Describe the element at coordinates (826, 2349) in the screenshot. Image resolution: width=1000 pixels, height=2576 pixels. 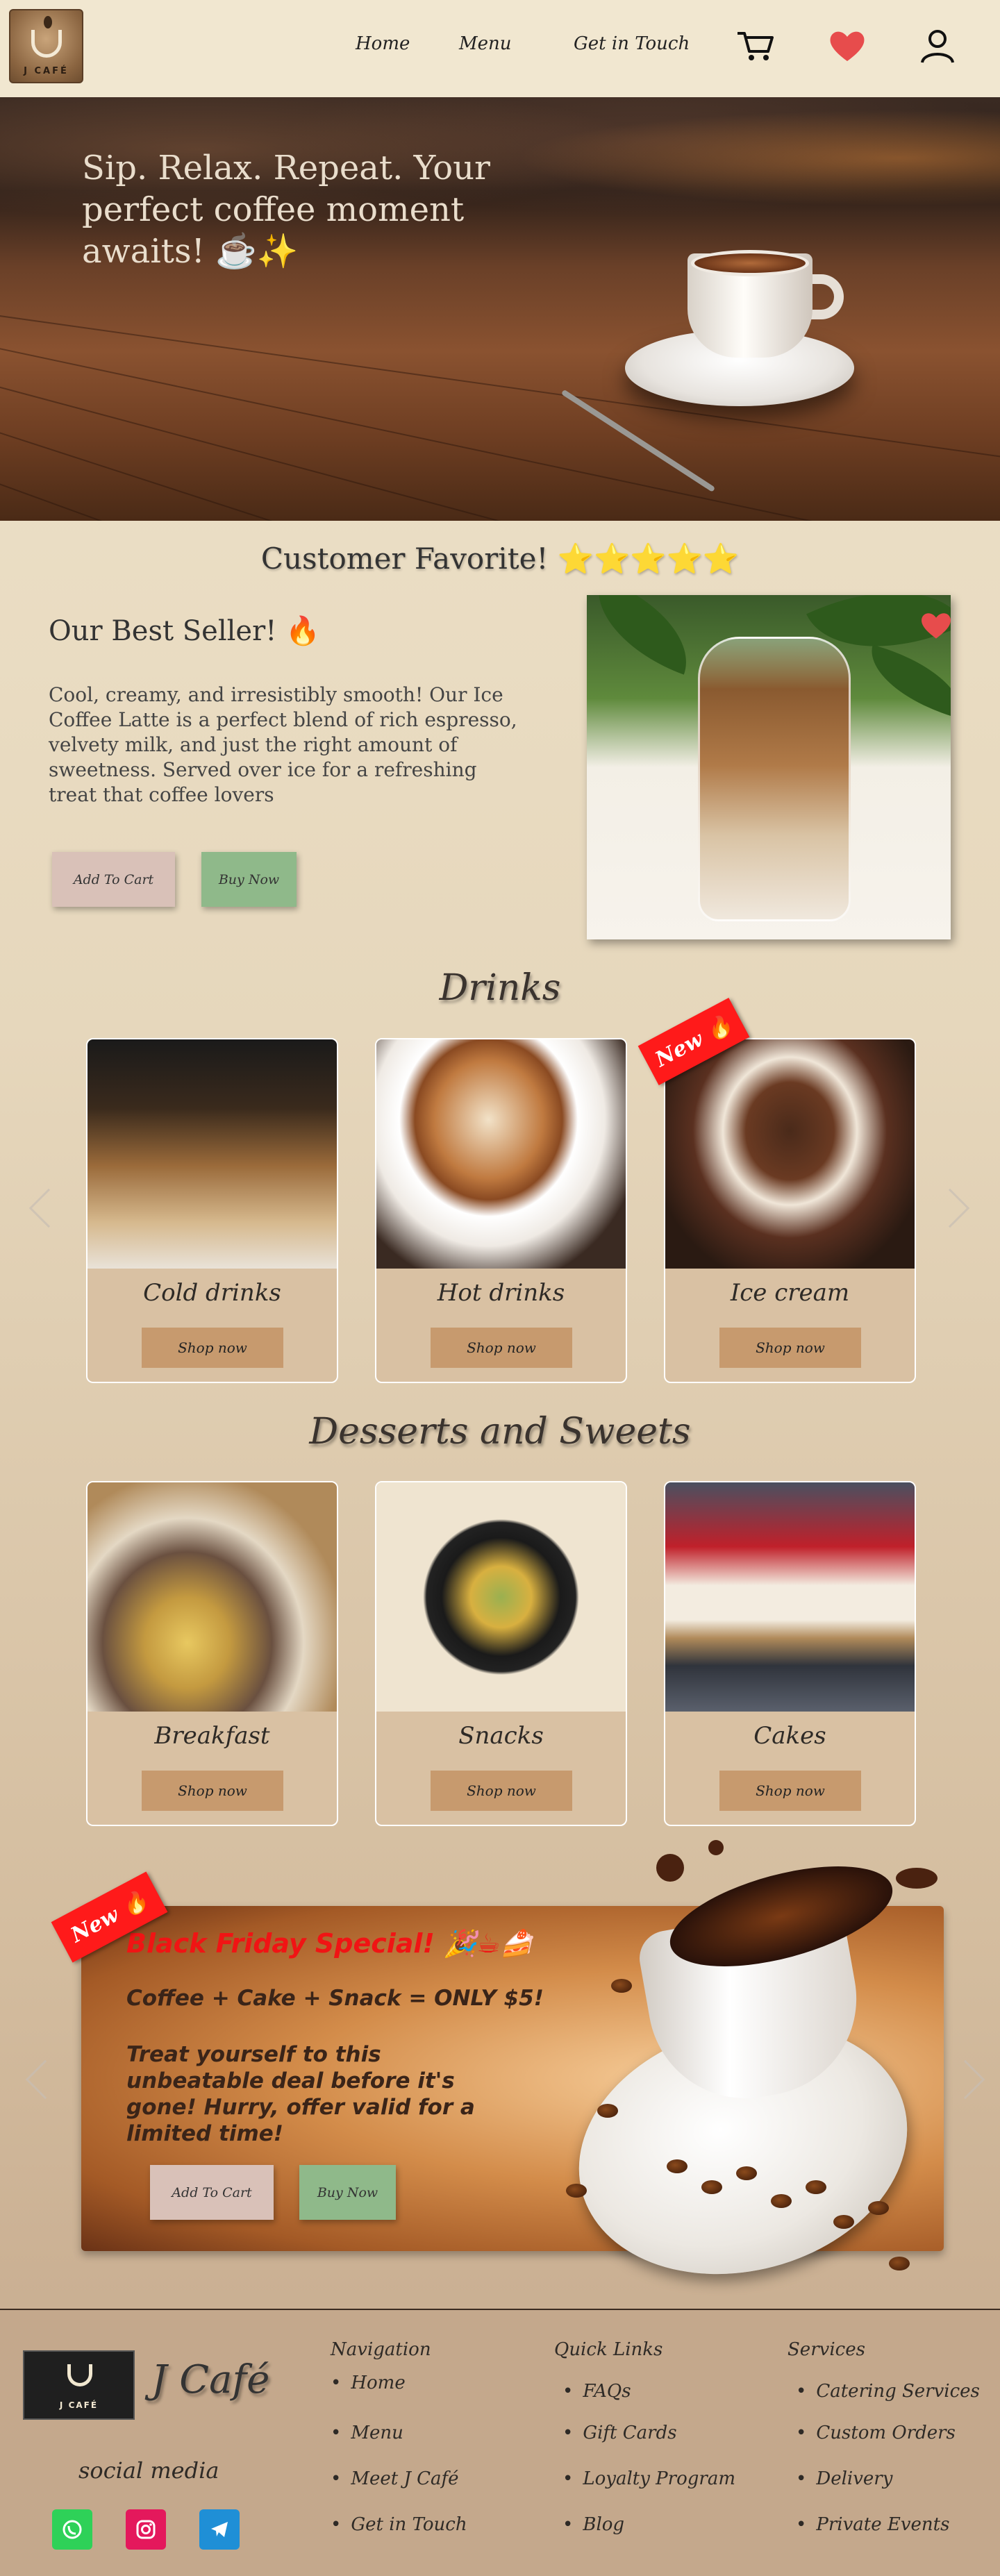
I see `footer-services-title: Services` at that location.